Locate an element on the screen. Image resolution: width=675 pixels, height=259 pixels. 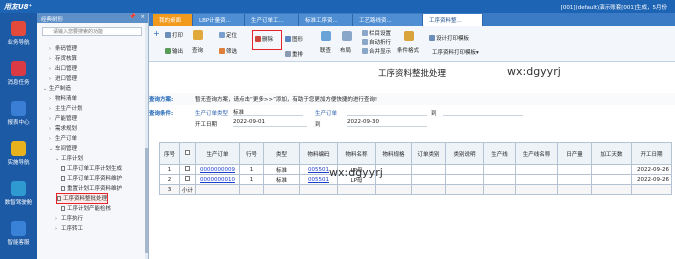
filter-button: 筛选 is located at coordinates (228, 51).